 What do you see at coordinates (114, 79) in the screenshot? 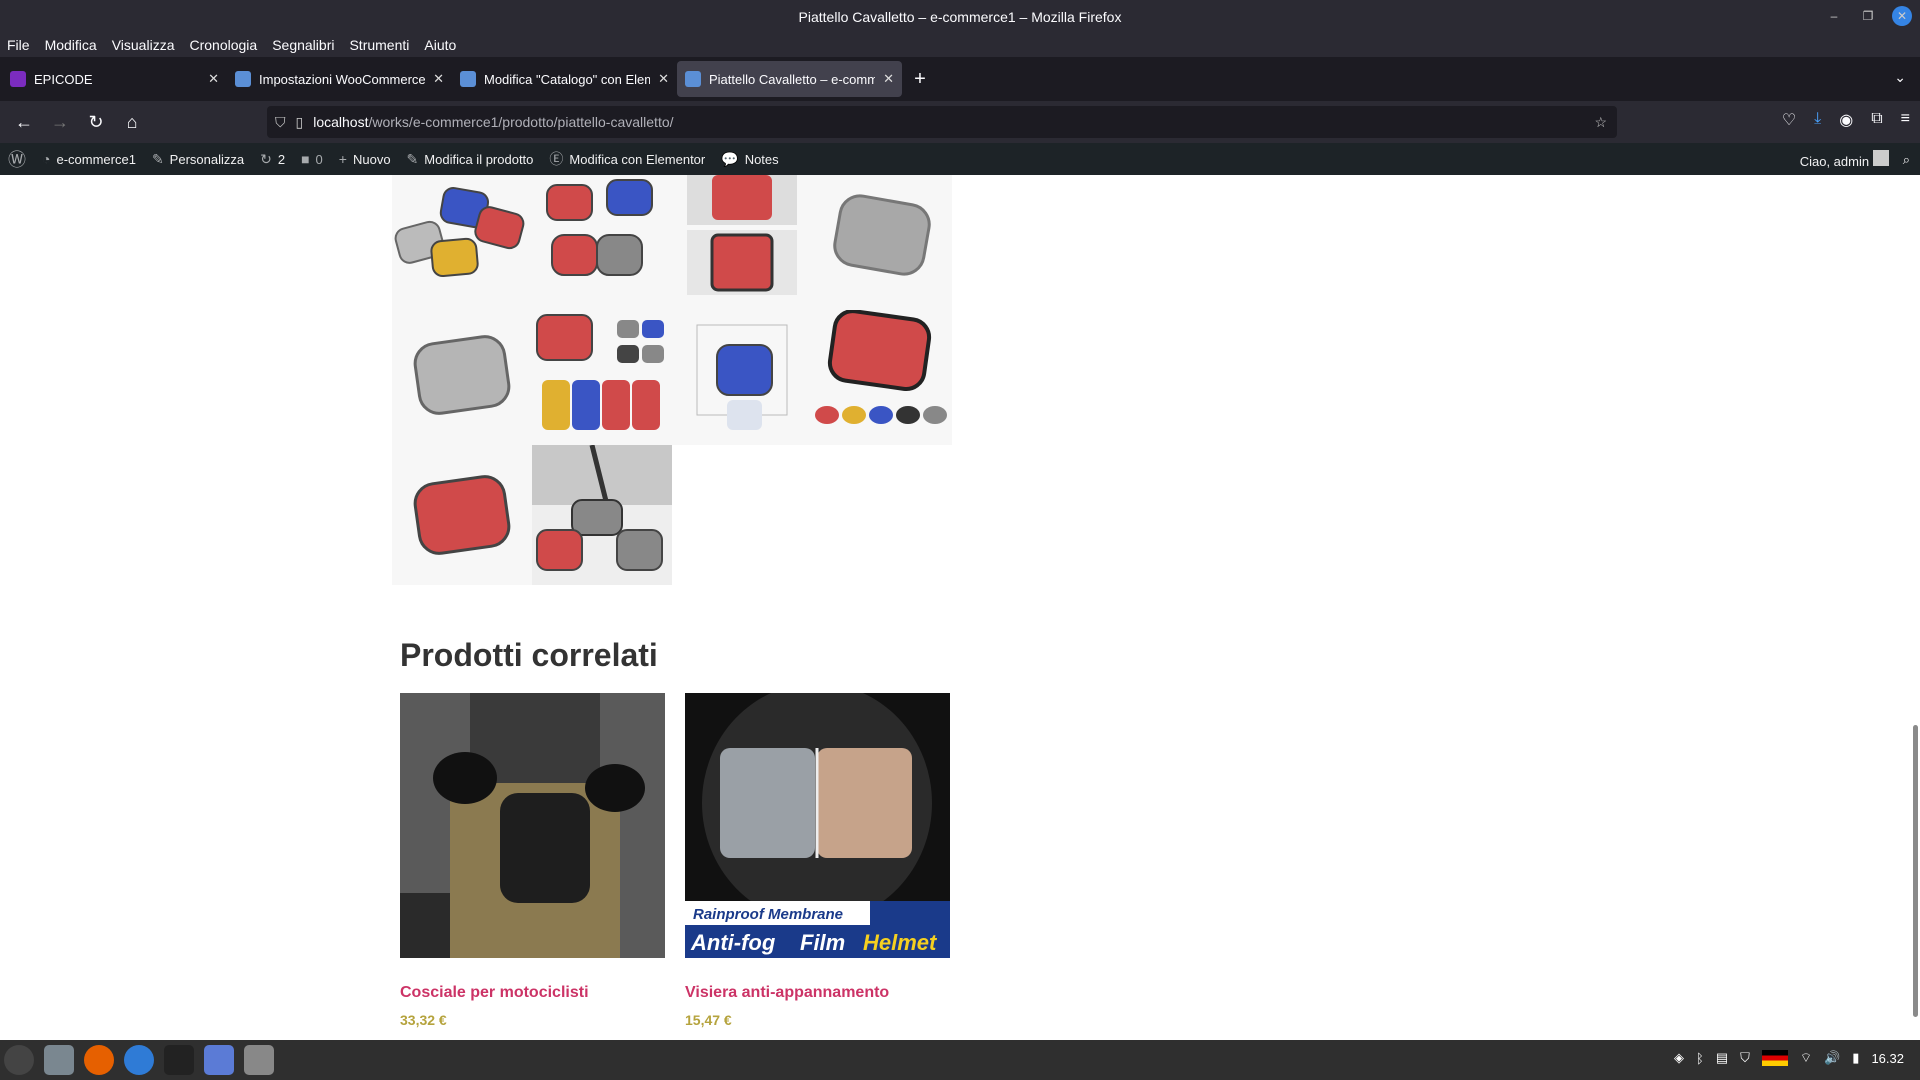
I see `tab-epicode: EPICODE ✕` at bounding box center [114, 79].